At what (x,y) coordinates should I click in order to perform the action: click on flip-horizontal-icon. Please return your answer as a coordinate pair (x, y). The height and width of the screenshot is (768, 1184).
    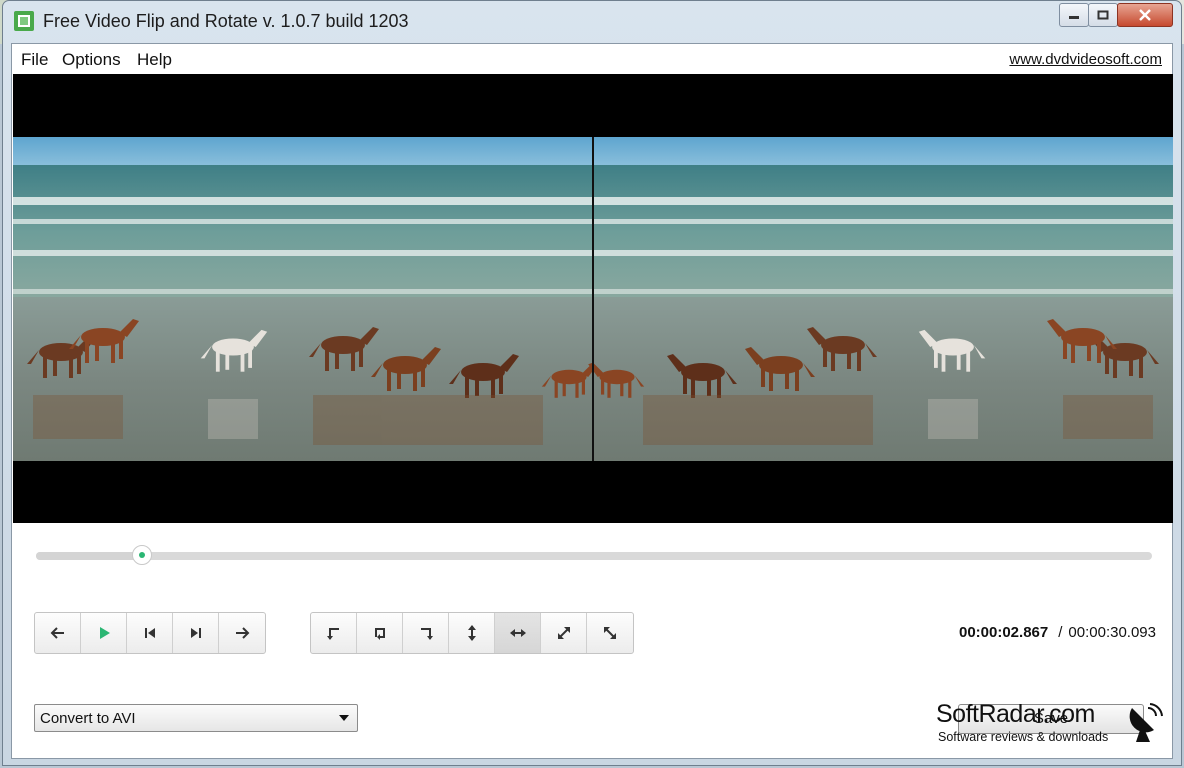
    Looking at the image, I should click on (517, 633).